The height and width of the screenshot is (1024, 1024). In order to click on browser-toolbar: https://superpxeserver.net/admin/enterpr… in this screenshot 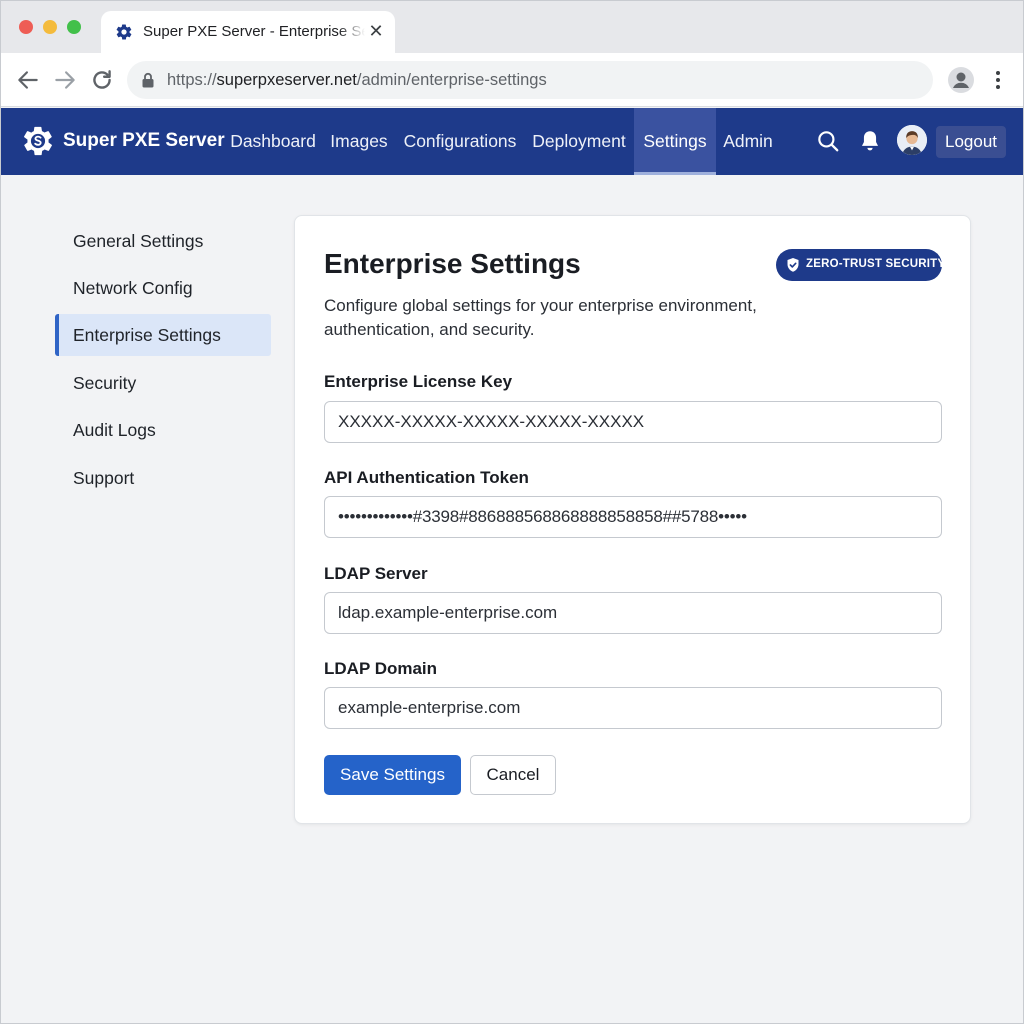, I will do `click(512, 80)`.